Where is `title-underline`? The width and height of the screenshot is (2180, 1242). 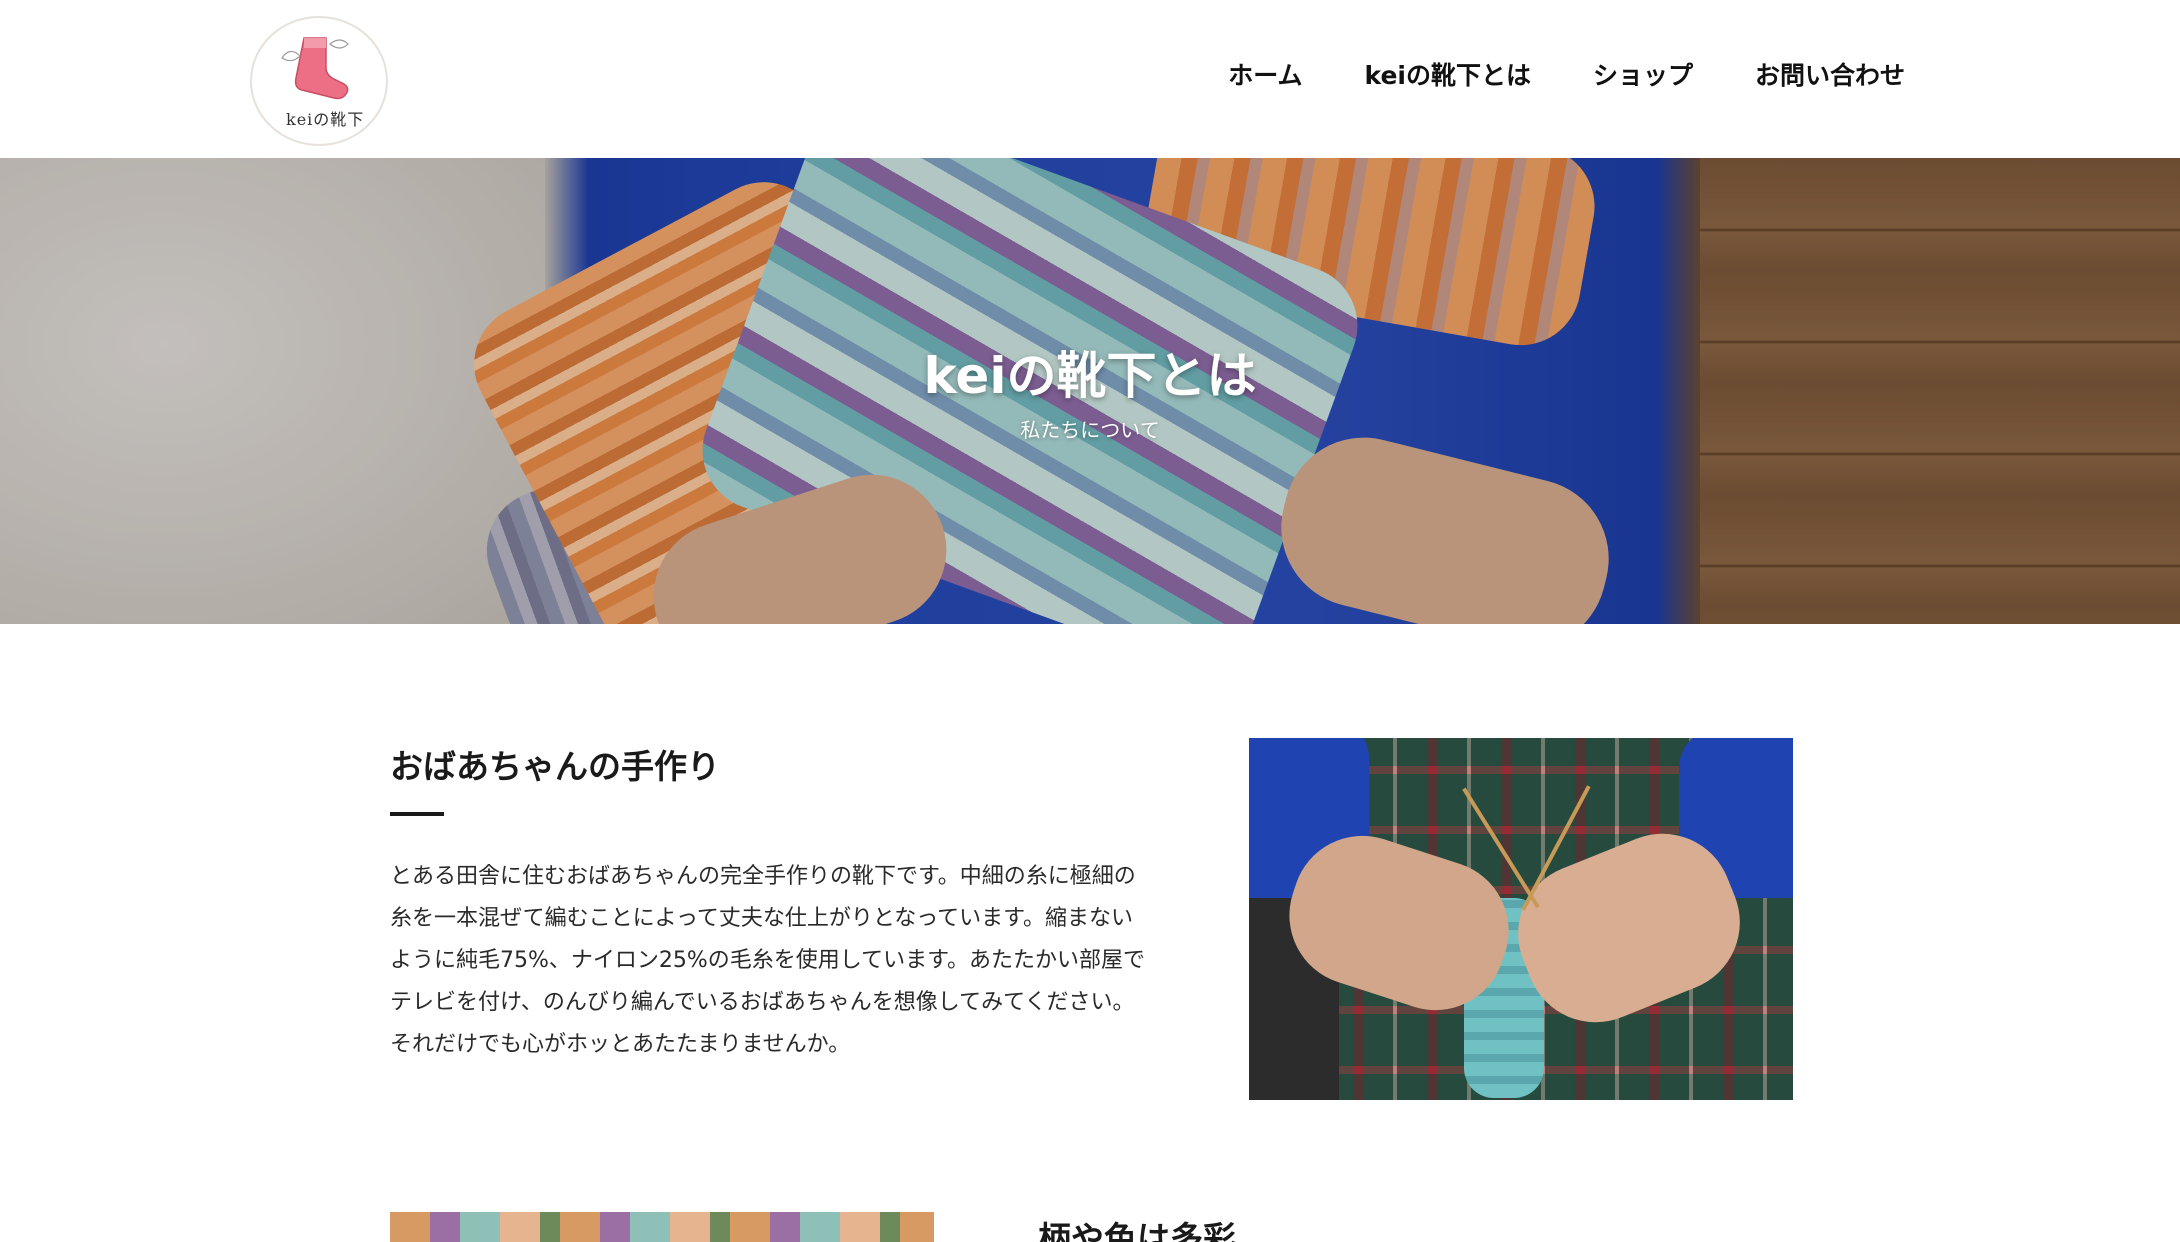 title-underline is located at coordinates (417, 814).